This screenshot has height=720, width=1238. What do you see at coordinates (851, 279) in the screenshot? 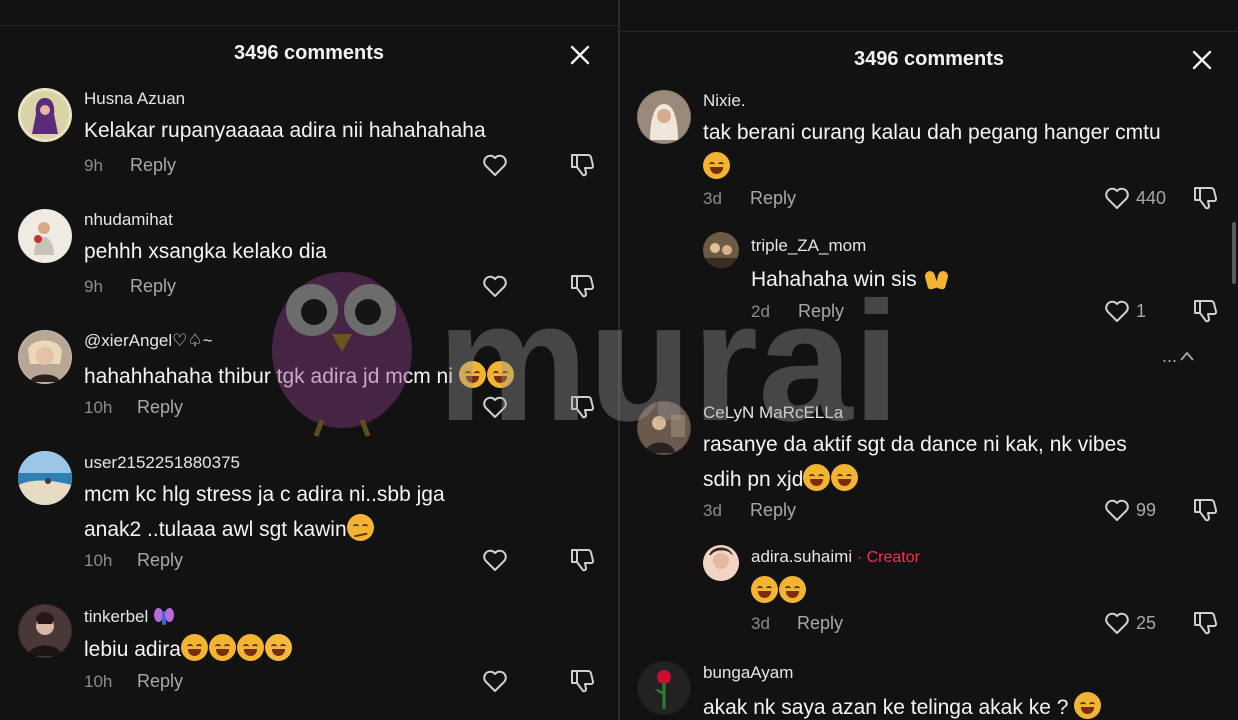
I see `comment-text: Hahahaha win sis` at bounding box center [851, 279].